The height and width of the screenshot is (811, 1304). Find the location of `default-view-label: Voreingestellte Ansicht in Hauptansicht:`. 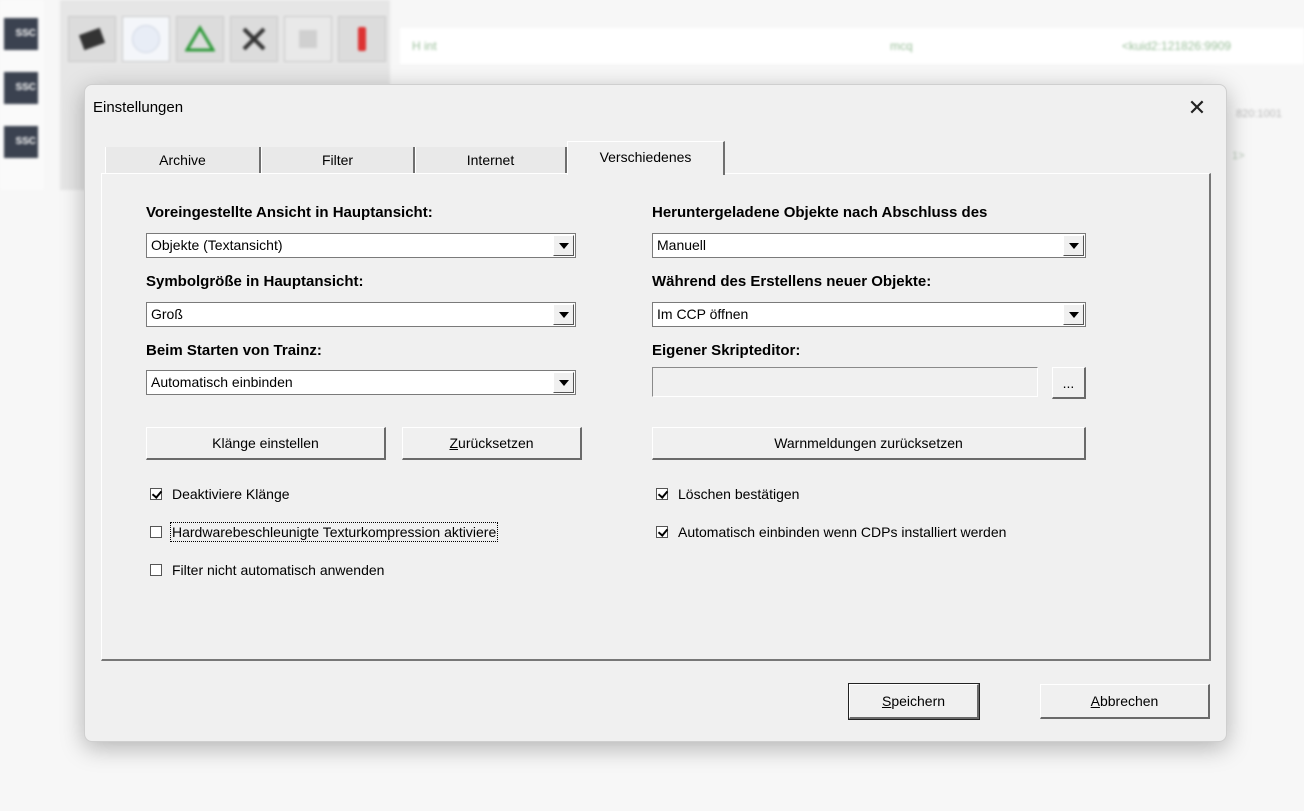

default-view-label: Voreingestellte Ansicht in Hauptansicht: is located at coordinates (289, 212).